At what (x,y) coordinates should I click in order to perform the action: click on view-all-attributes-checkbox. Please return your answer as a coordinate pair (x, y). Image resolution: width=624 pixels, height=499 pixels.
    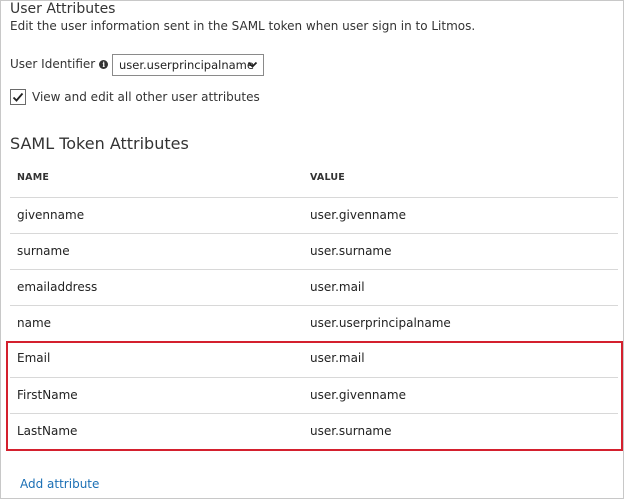
    Looking at the image, I should click on (18, 97).